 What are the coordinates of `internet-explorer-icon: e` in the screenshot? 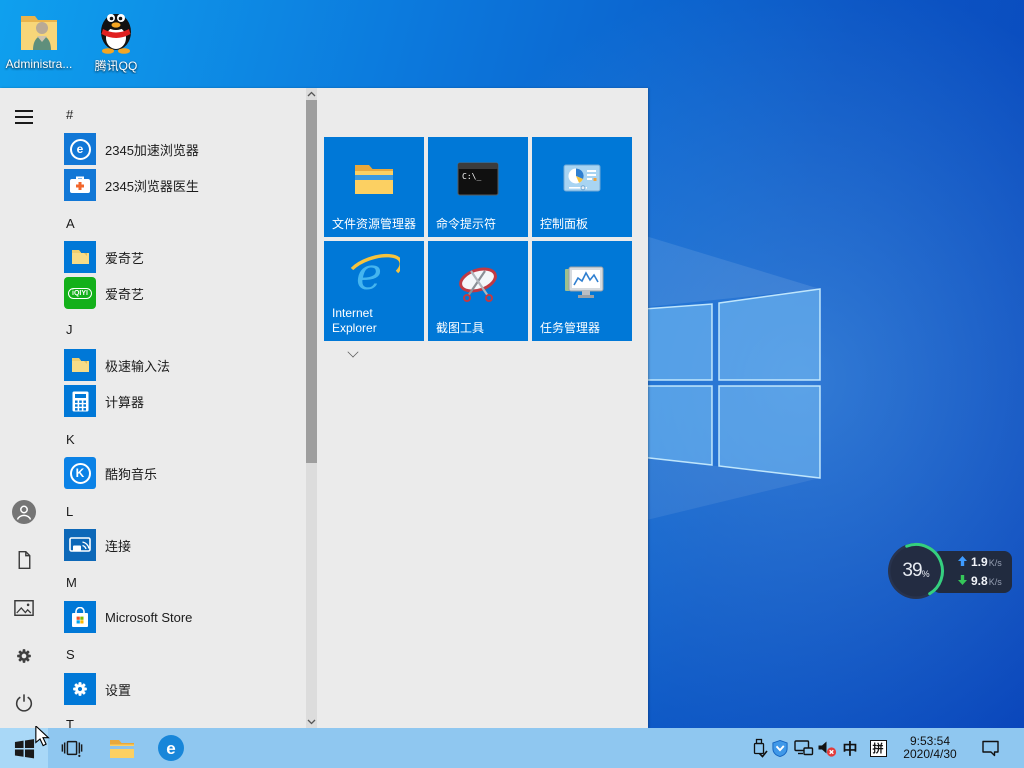 It's located at (374, 273).